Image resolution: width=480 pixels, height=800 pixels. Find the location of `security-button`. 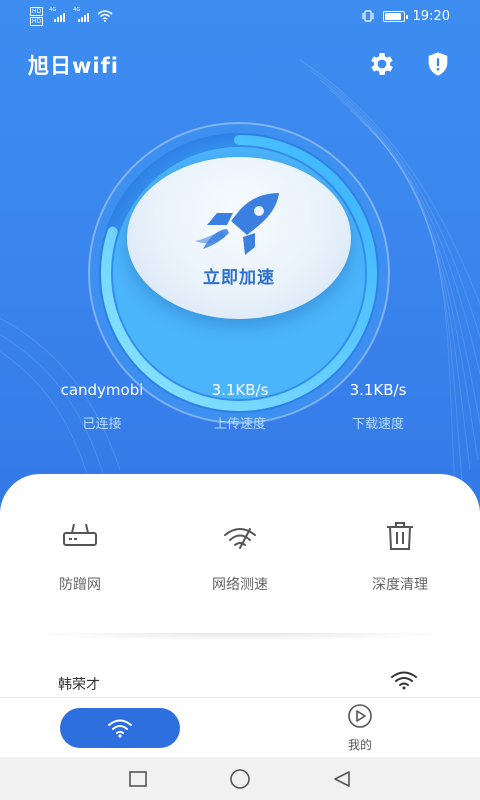

security-button is located at coordinates (438, 64).